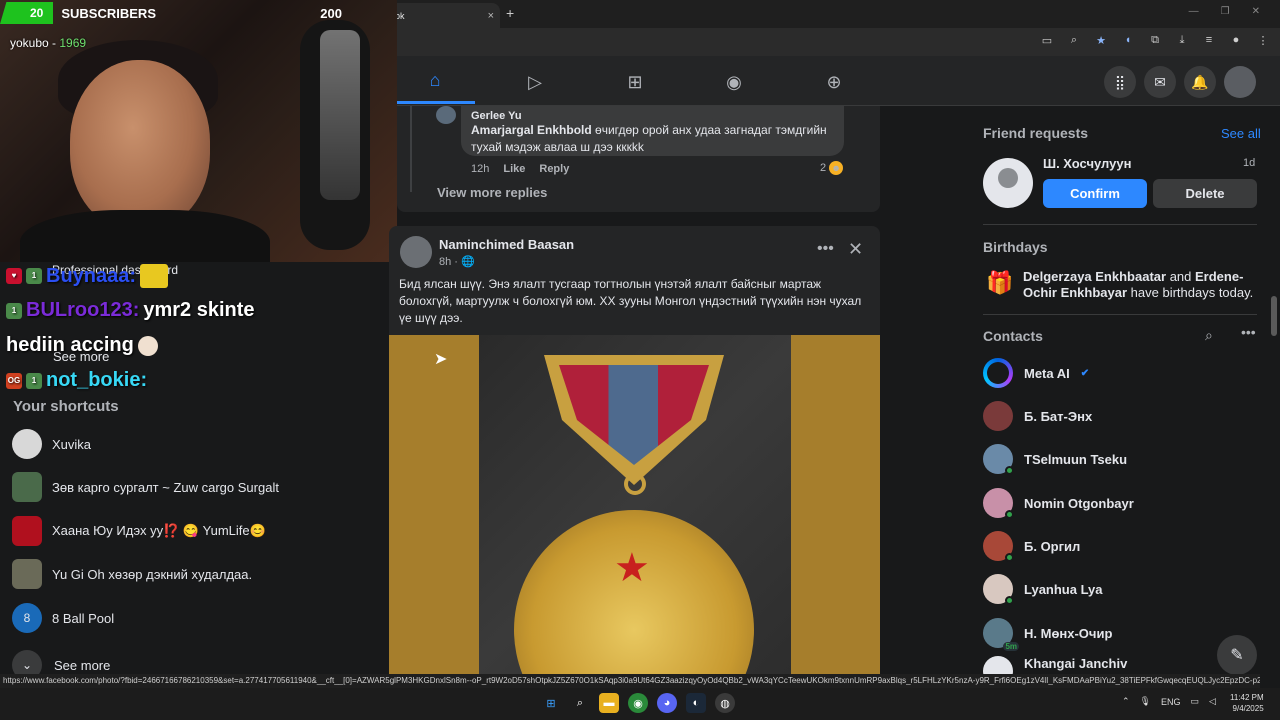 Image resolution: width=1280 pixels, height=720 pixels. Describe the element at coordinates (1248, 332) in the screenshot. I see `more-options-icon: •••` at that location.